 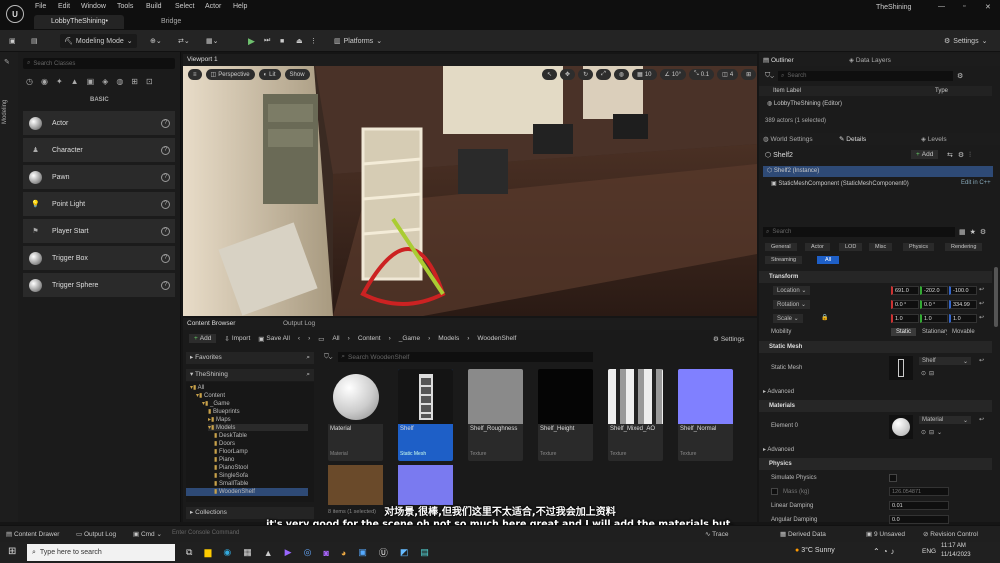 I want to click on blueprint-icon: ⇄⌄, so click(x=184, y=41).